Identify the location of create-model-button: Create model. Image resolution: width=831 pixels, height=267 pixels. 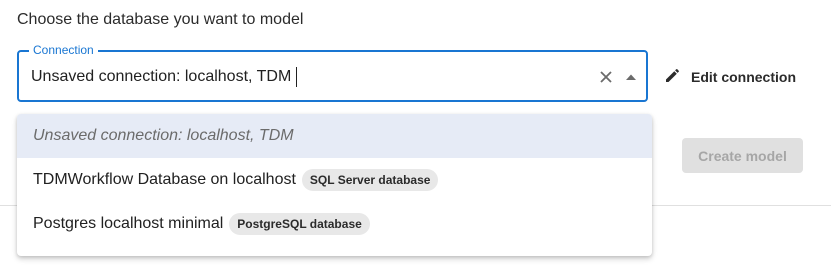
(742, 155).